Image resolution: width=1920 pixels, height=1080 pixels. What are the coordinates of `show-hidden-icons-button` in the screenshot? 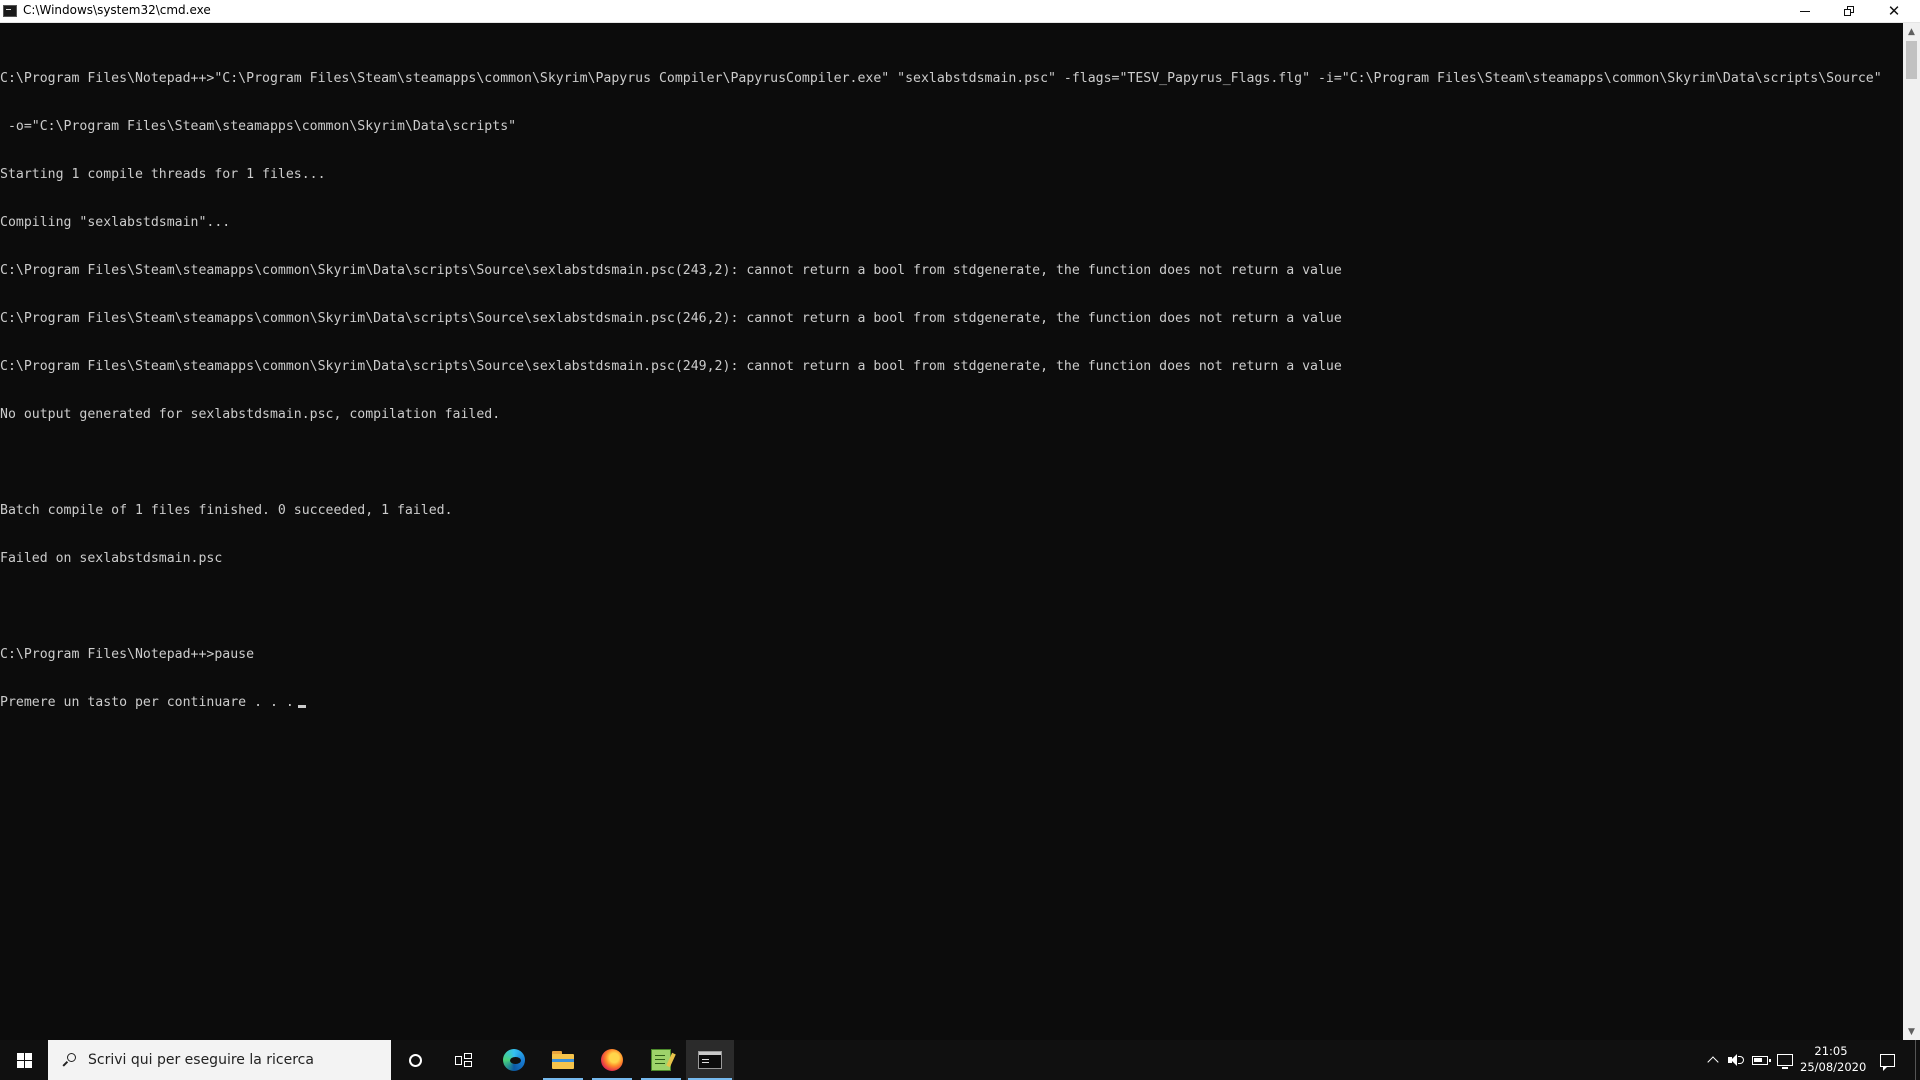 It's located at (1713, 1060).